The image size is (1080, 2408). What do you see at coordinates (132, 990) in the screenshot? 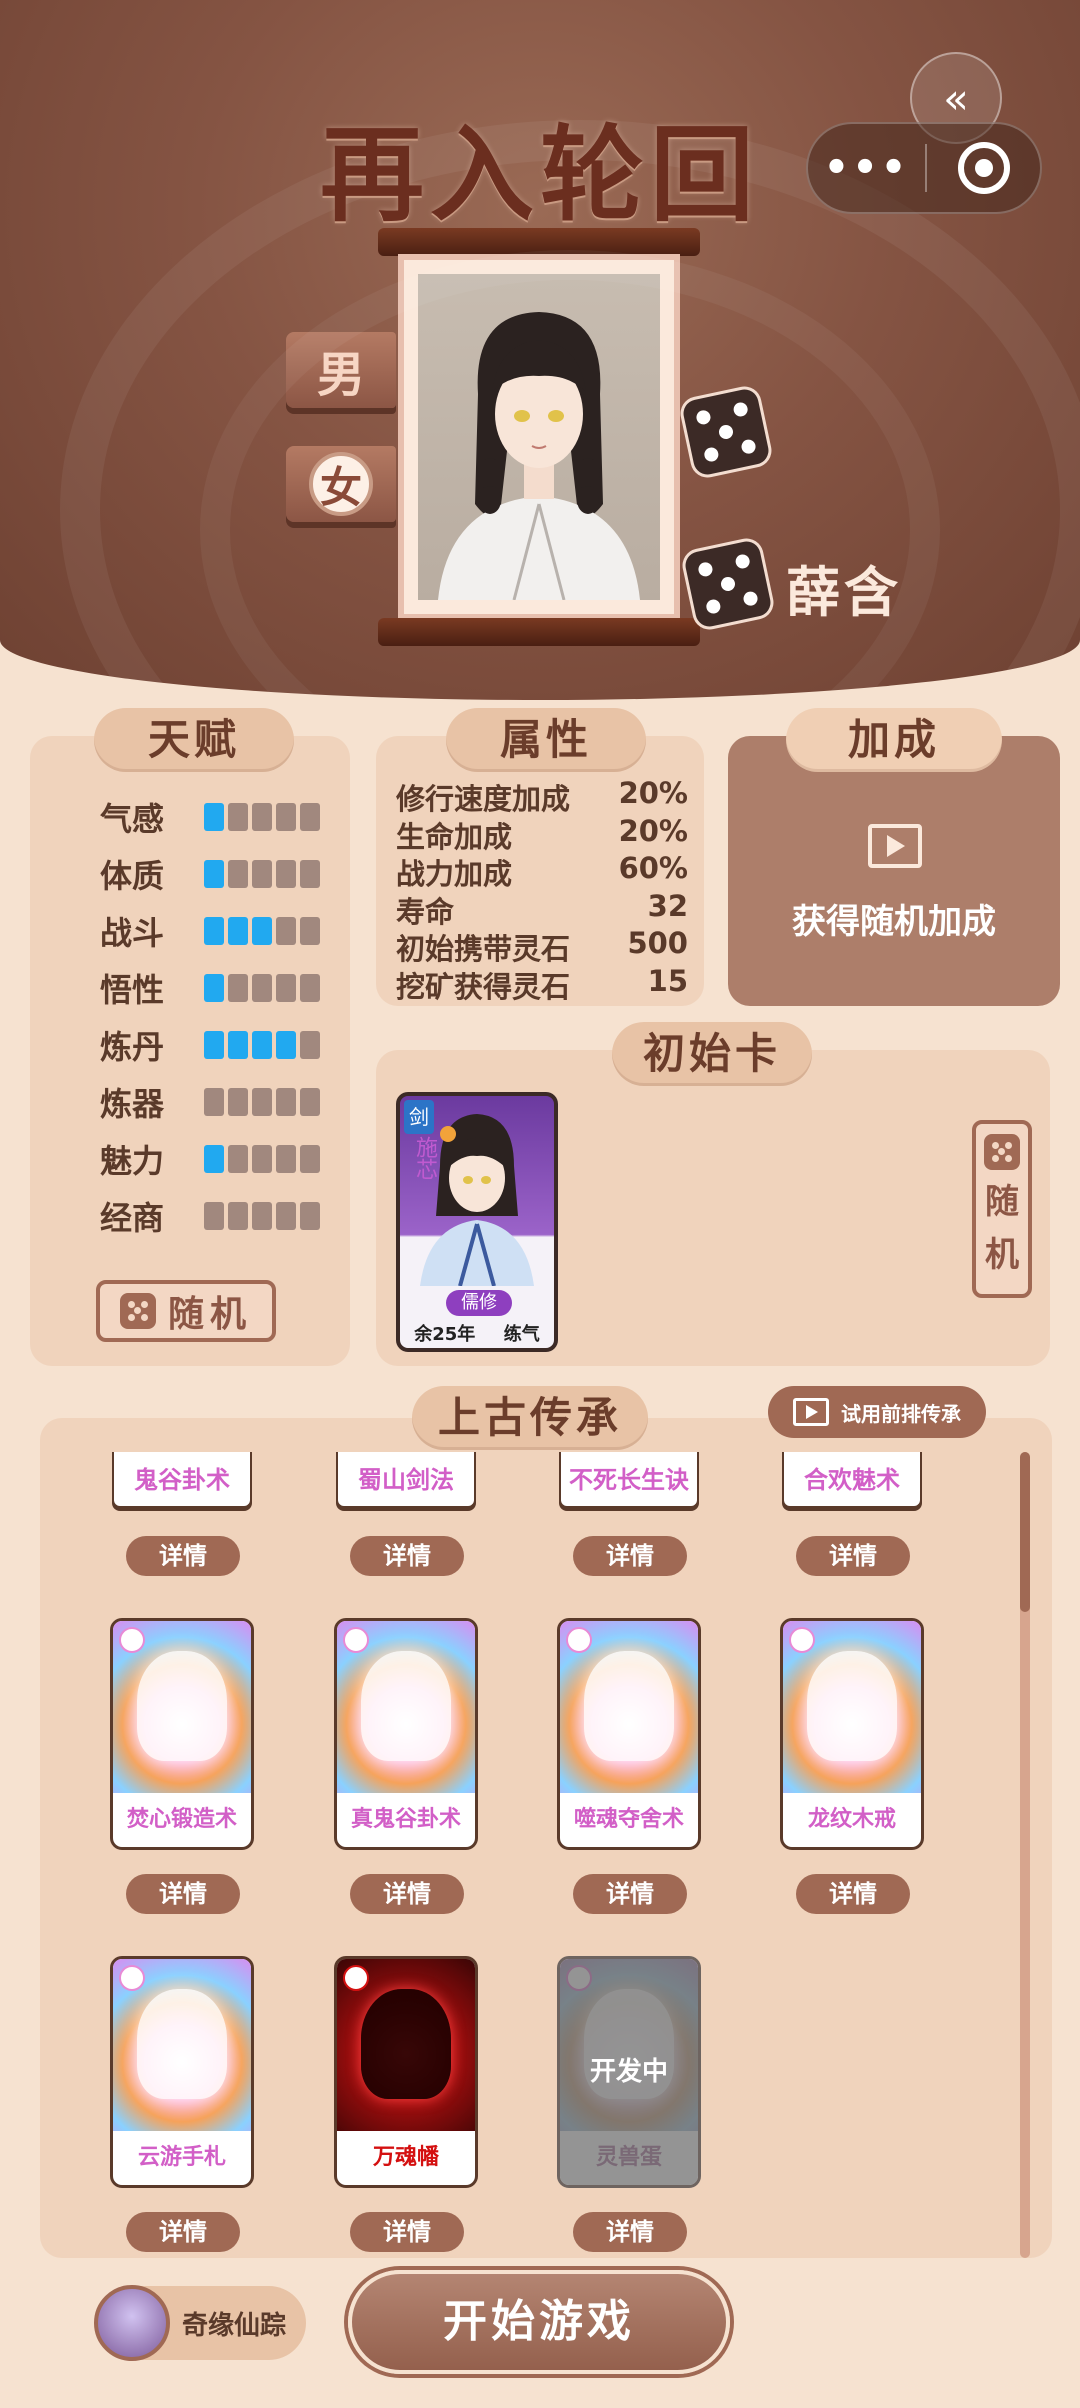
I see `talent-label: 悟性` at bounding box center [132, 990].